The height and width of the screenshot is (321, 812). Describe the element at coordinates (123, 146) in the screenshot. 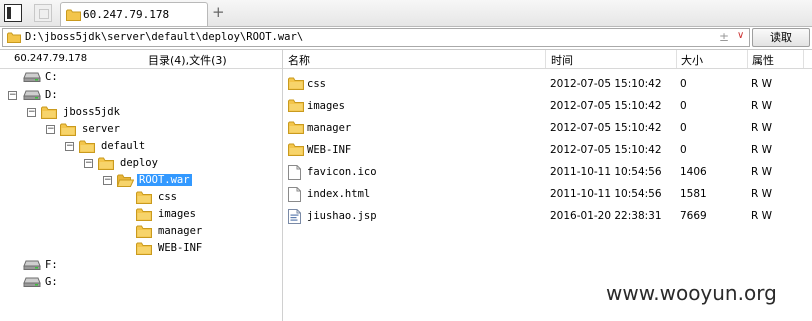

I see `tree-item-label: default` at that location.